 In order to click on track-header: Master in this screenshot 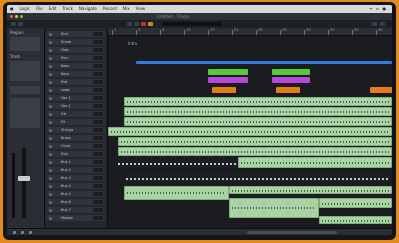, I will do `click(76, 218)`.